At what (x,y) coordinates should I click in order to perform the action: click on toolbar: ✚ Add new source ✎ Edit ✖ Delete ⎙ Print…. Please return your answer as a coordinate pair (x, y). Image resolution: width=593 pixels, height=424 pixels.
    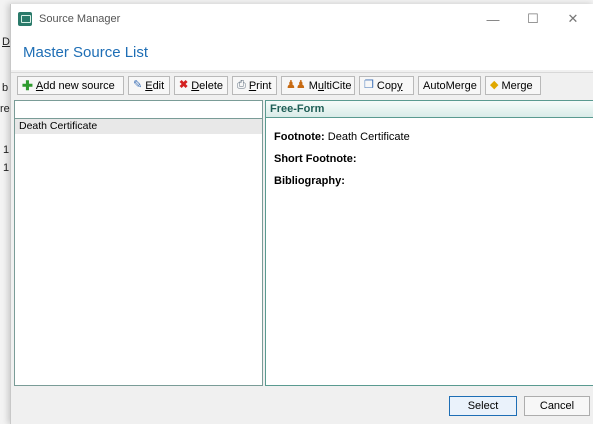
    Looking at the image, I should click on (302, 85).